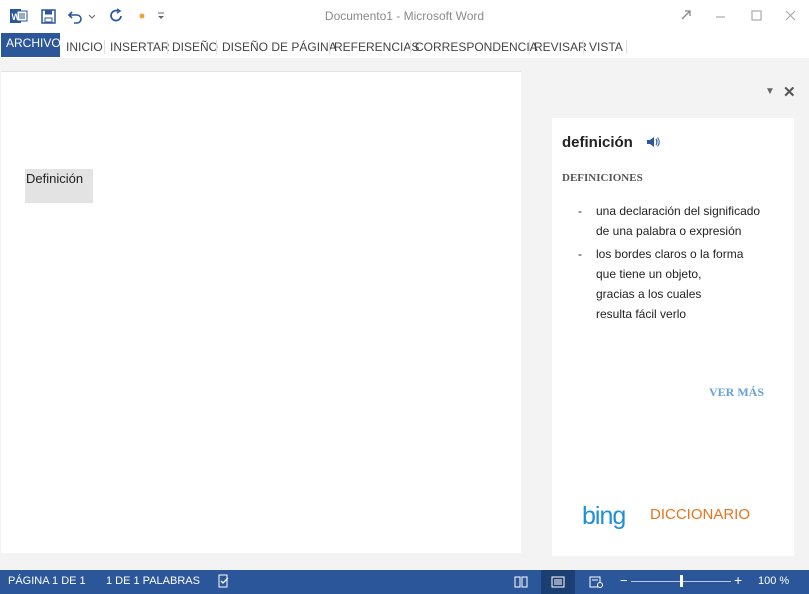  What do you see at coordinates (140, 47) in the screenshot?
I see `tab-insertar: INSERTAR` at bounding box center [140, 47].